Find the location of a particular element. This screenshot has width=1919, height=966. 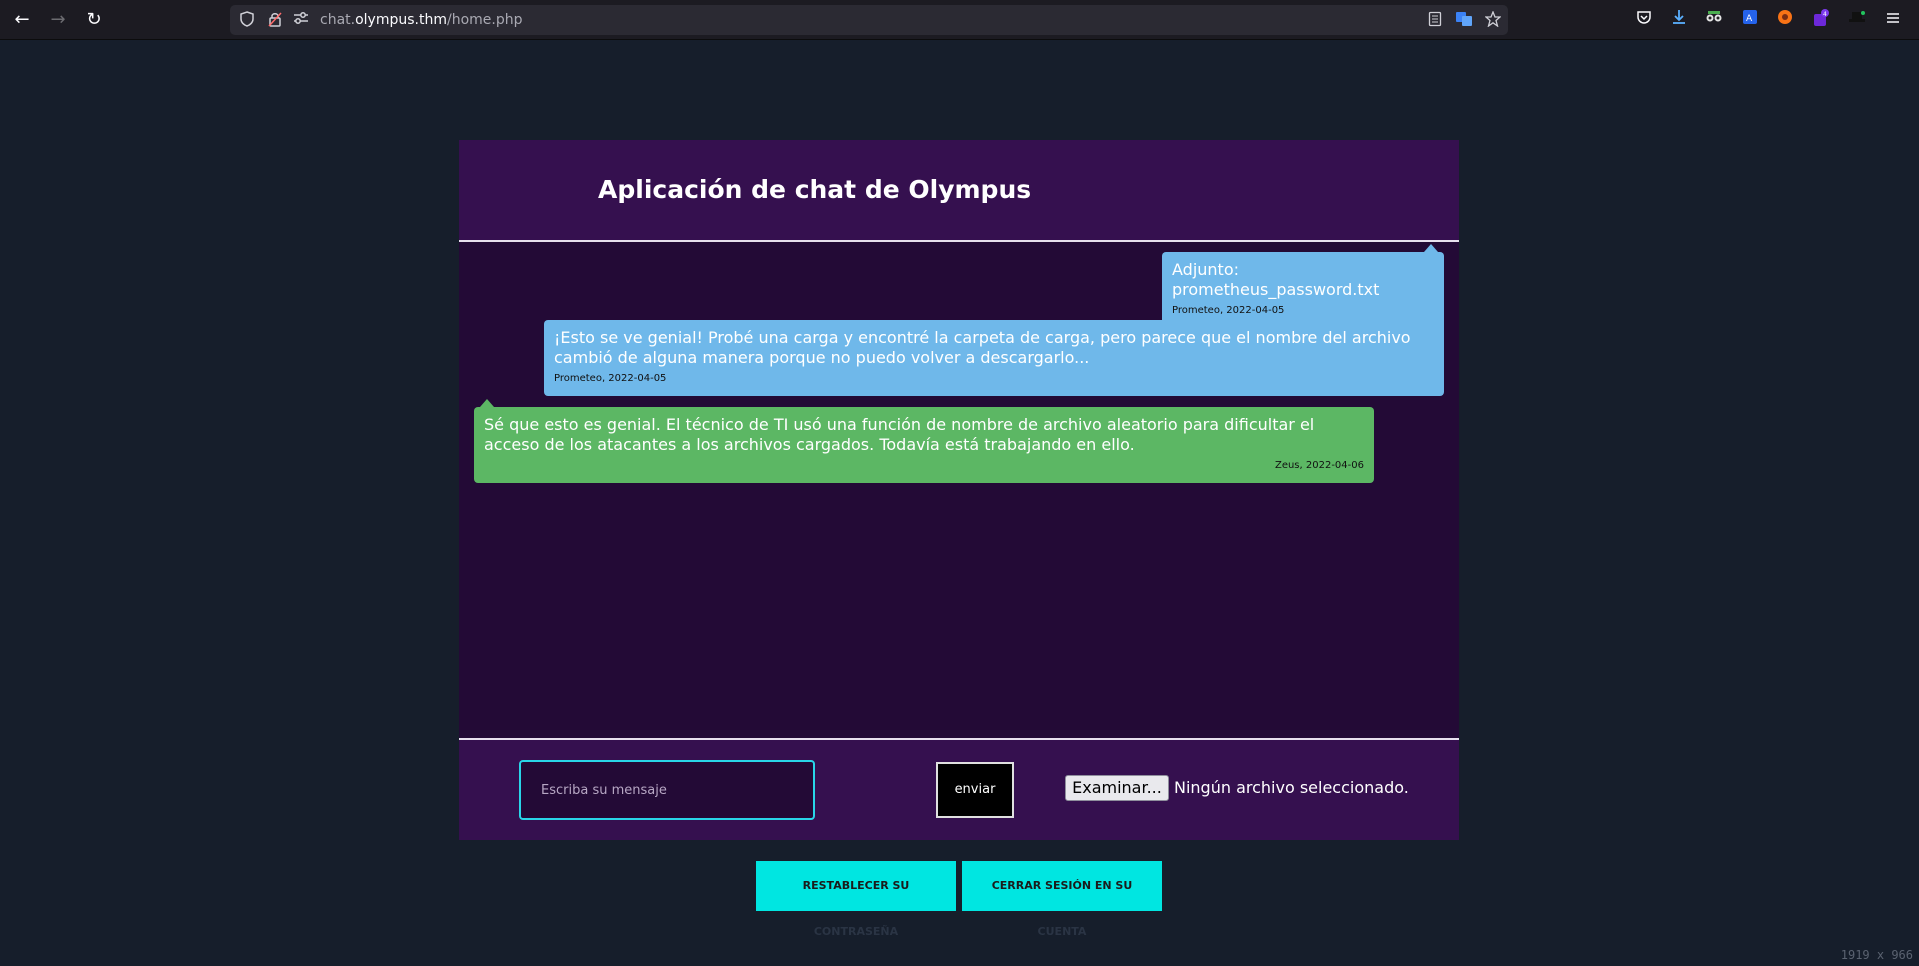

svg-text: 4 is located at coordinates (1825, 14).